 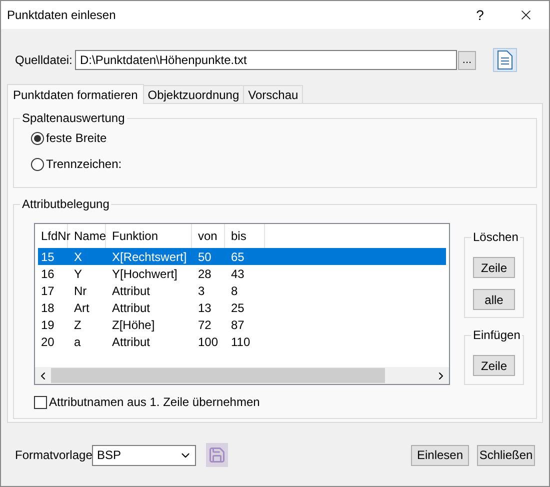 I want to click on tab: Punktdaten formatieren, so click(x=75, y=94).